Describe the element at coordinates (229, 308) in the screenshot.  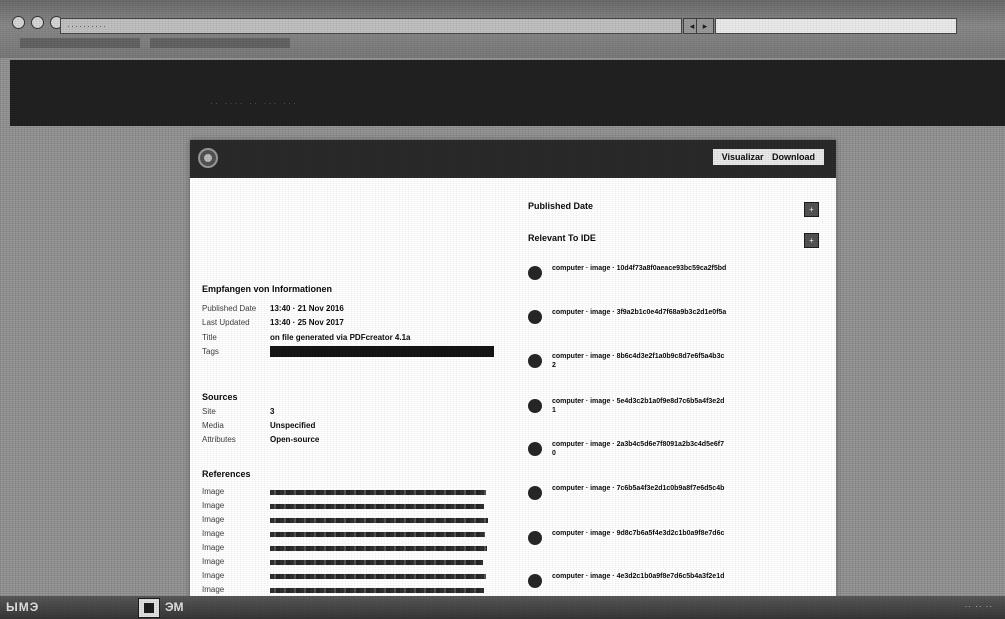
I see `kv-key: Published Date` at that location.